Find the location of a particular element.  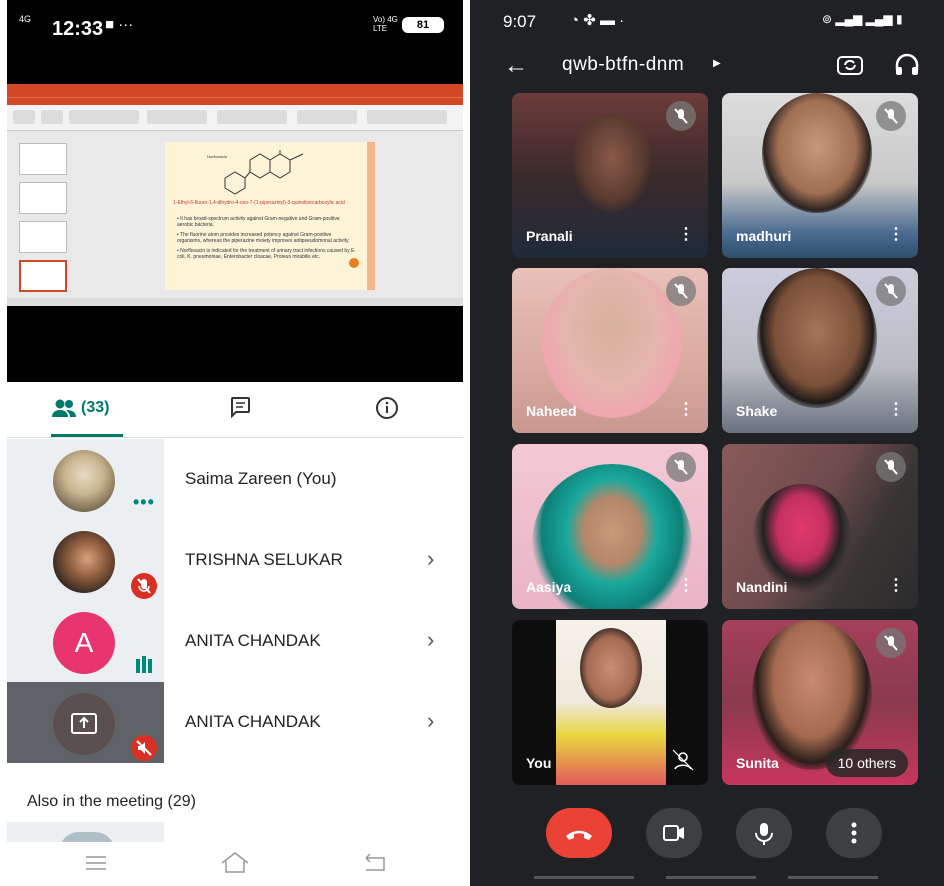

speaking-indicator-icon is located at coordinates (144, 667).